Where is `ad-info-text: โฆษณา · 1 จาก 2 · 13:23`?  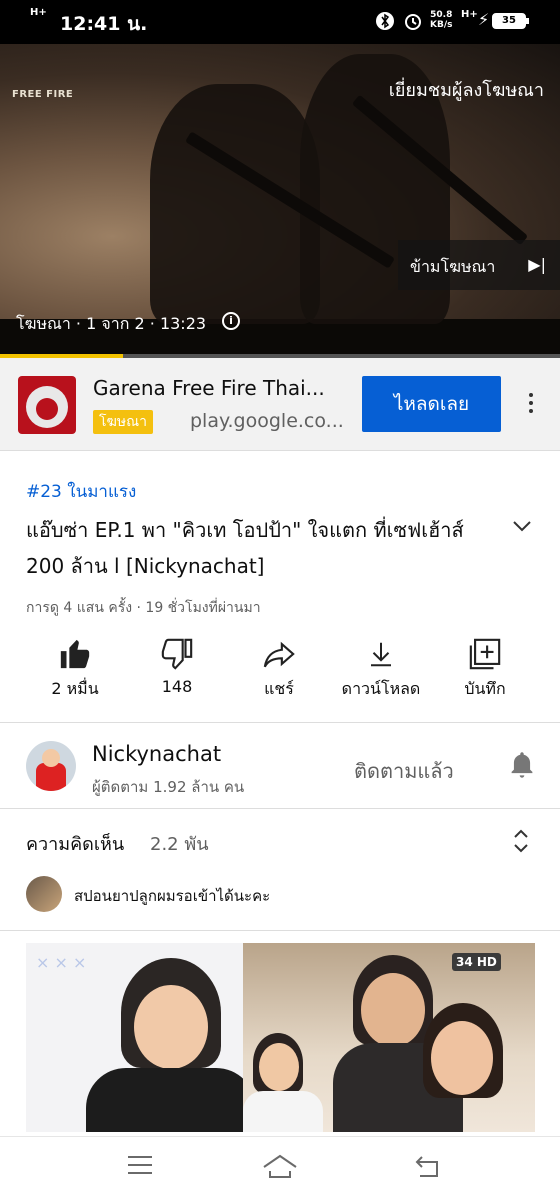 ad-info-text: โฆษณา · 1 จาก 2 · 13:23 is located at coordinates (111, 323).